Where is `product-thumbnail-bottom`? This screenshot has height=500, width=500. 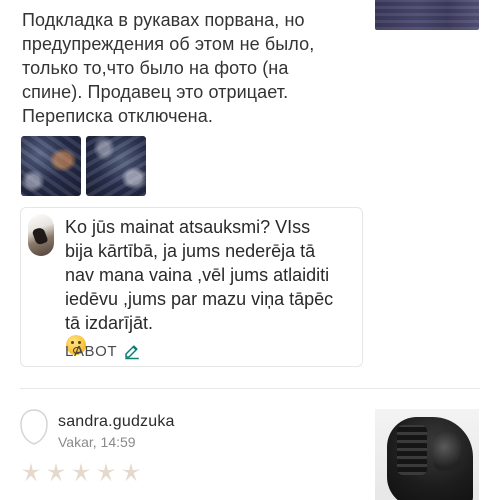 product-thumbnail-bottom is located at coordinates (427, 454).